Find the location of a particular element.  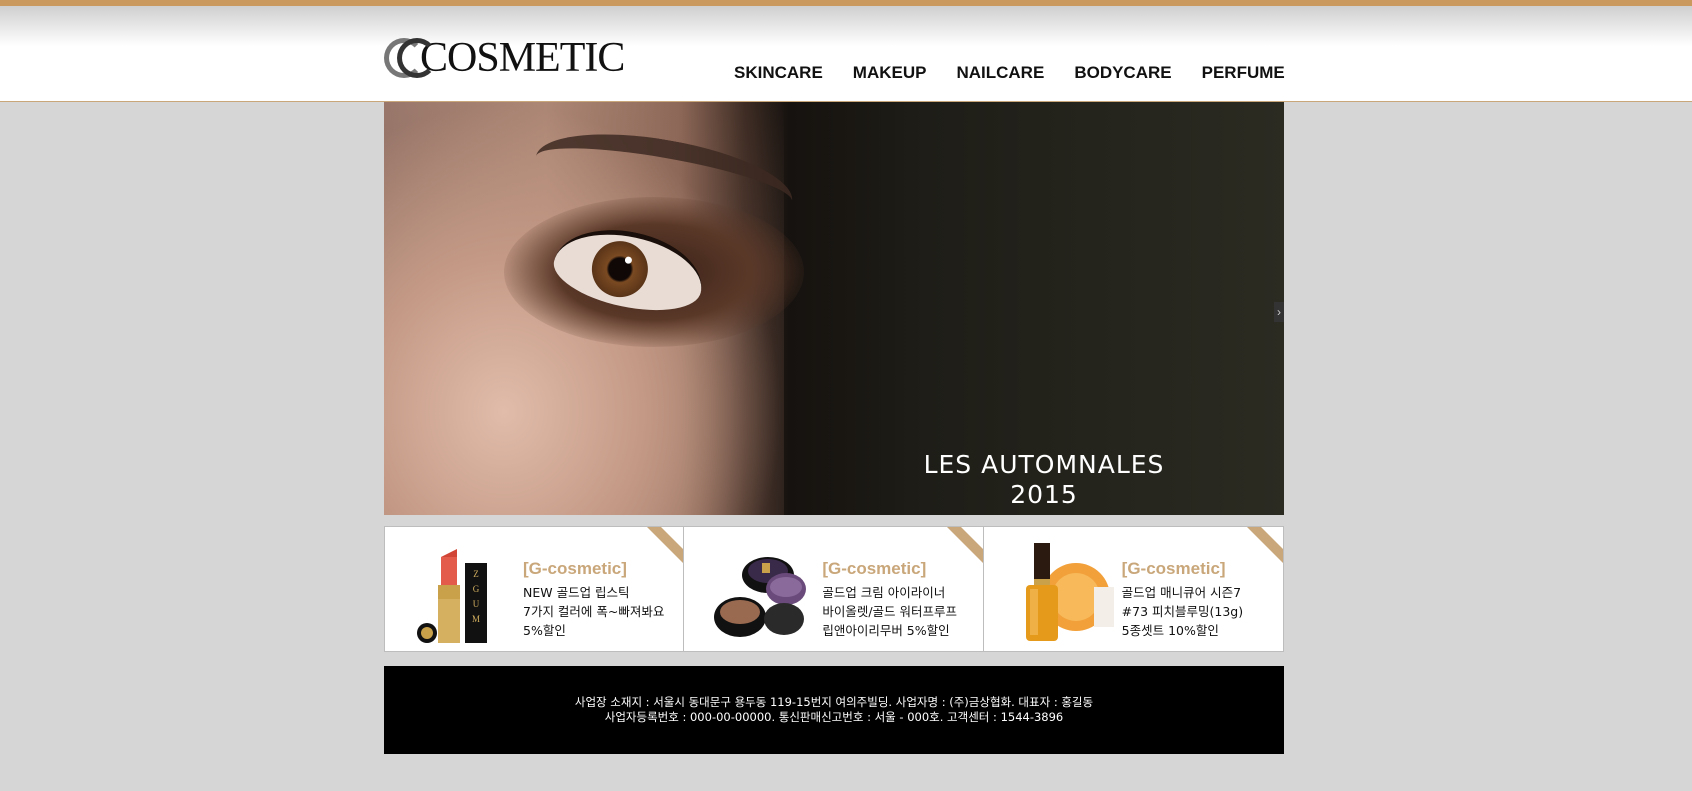

promo-line: NEW 골드업 립스틱 is located at coordinates (576, 592).